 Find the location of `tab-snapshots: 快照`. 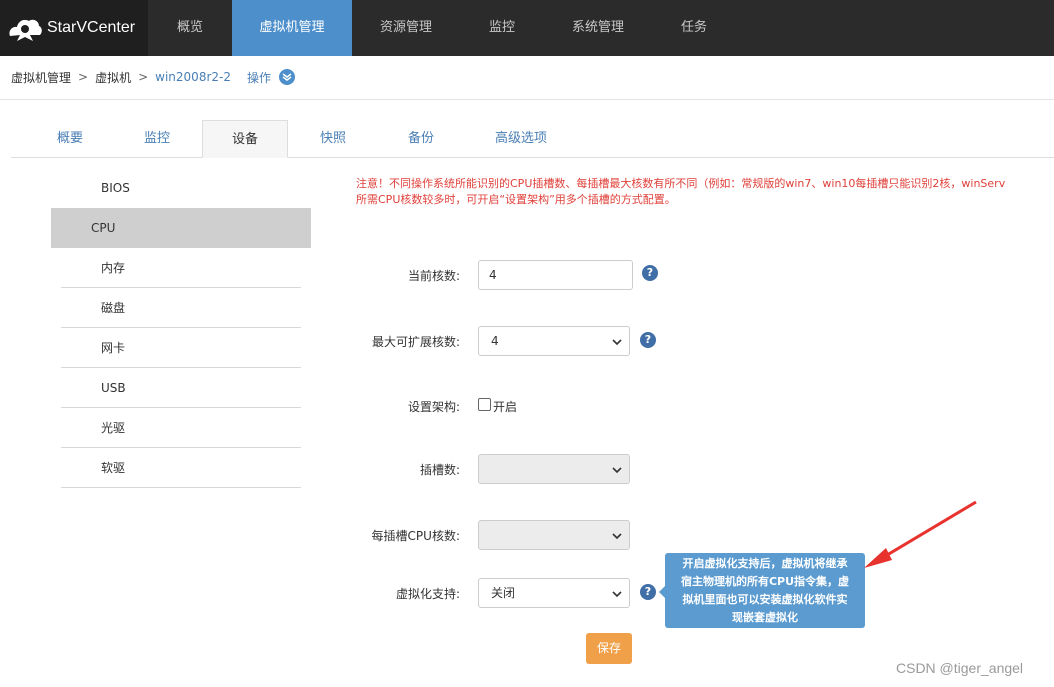

tab-snapshots: 快照 is located at coordinates (333, 139).